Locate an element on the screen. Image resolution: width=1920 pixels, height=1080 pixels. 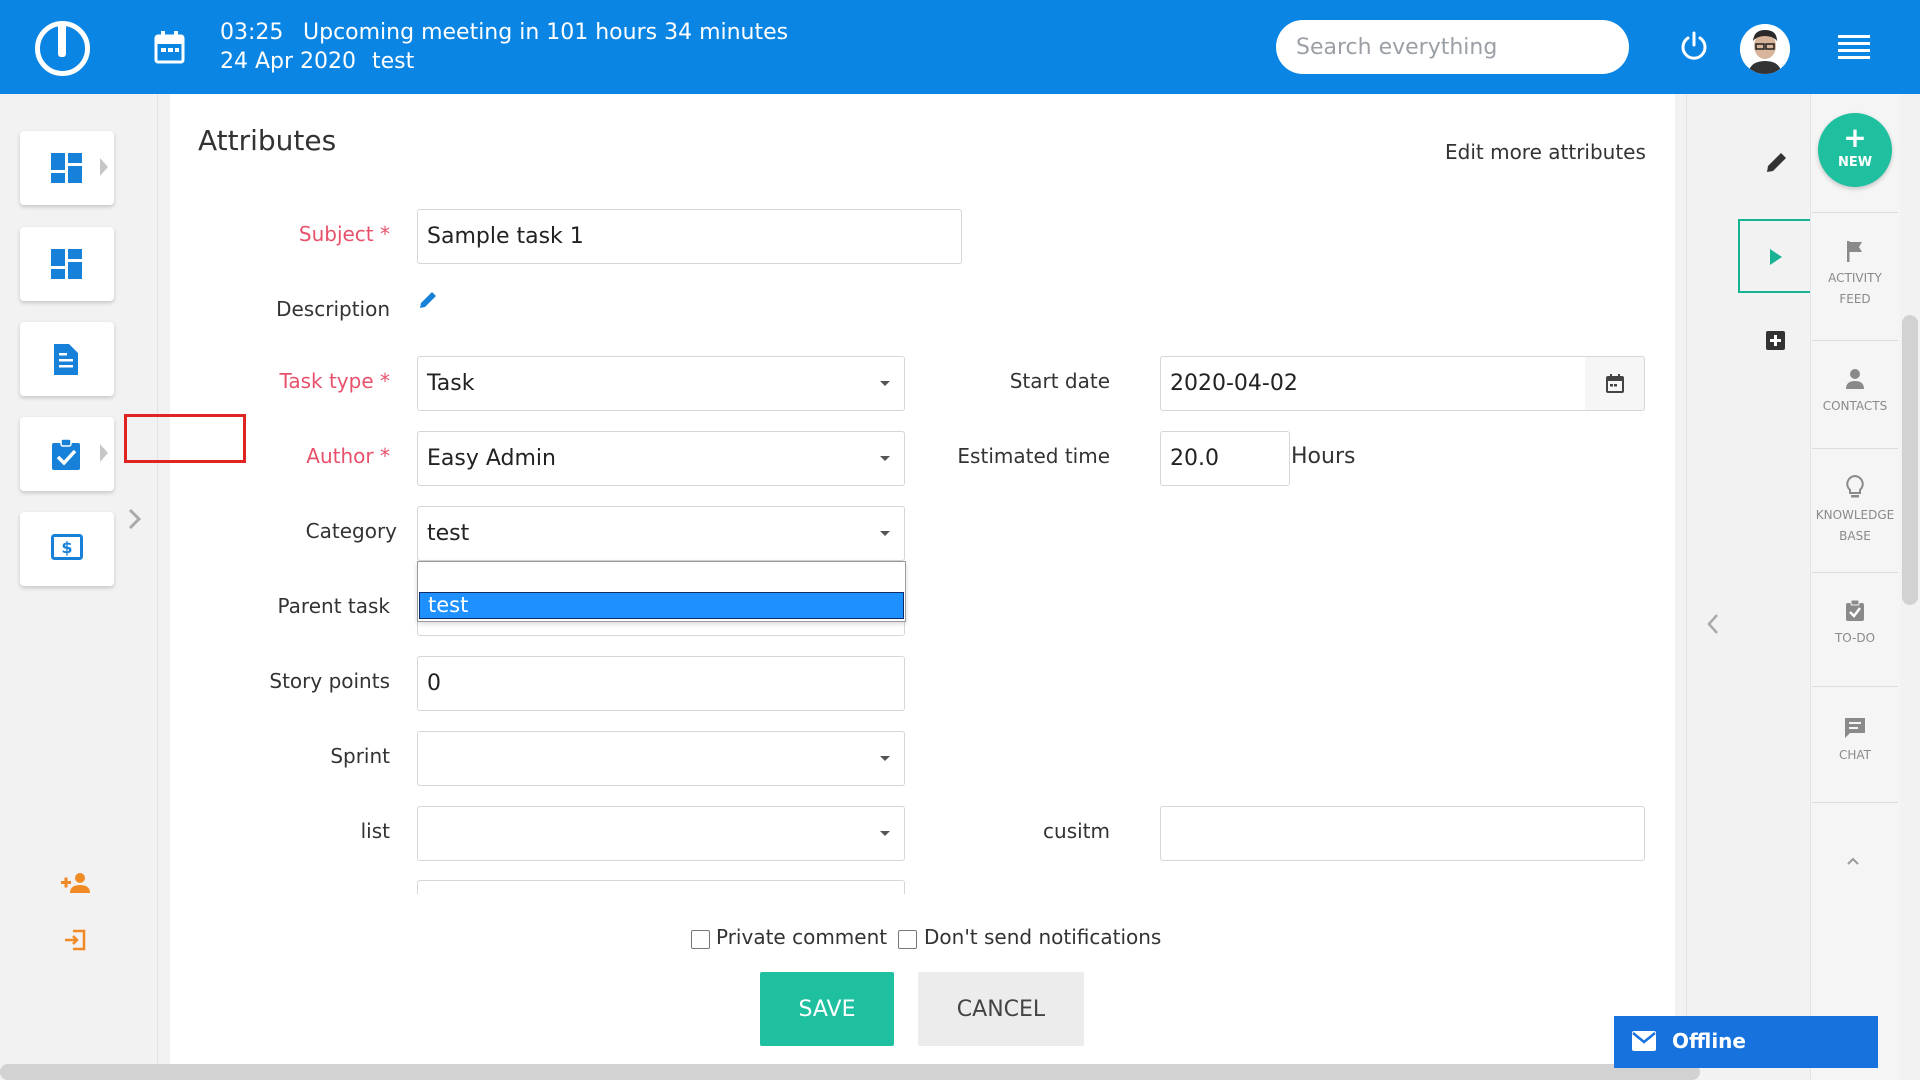
plus-icon: + is located at coordinates (1855, 137).